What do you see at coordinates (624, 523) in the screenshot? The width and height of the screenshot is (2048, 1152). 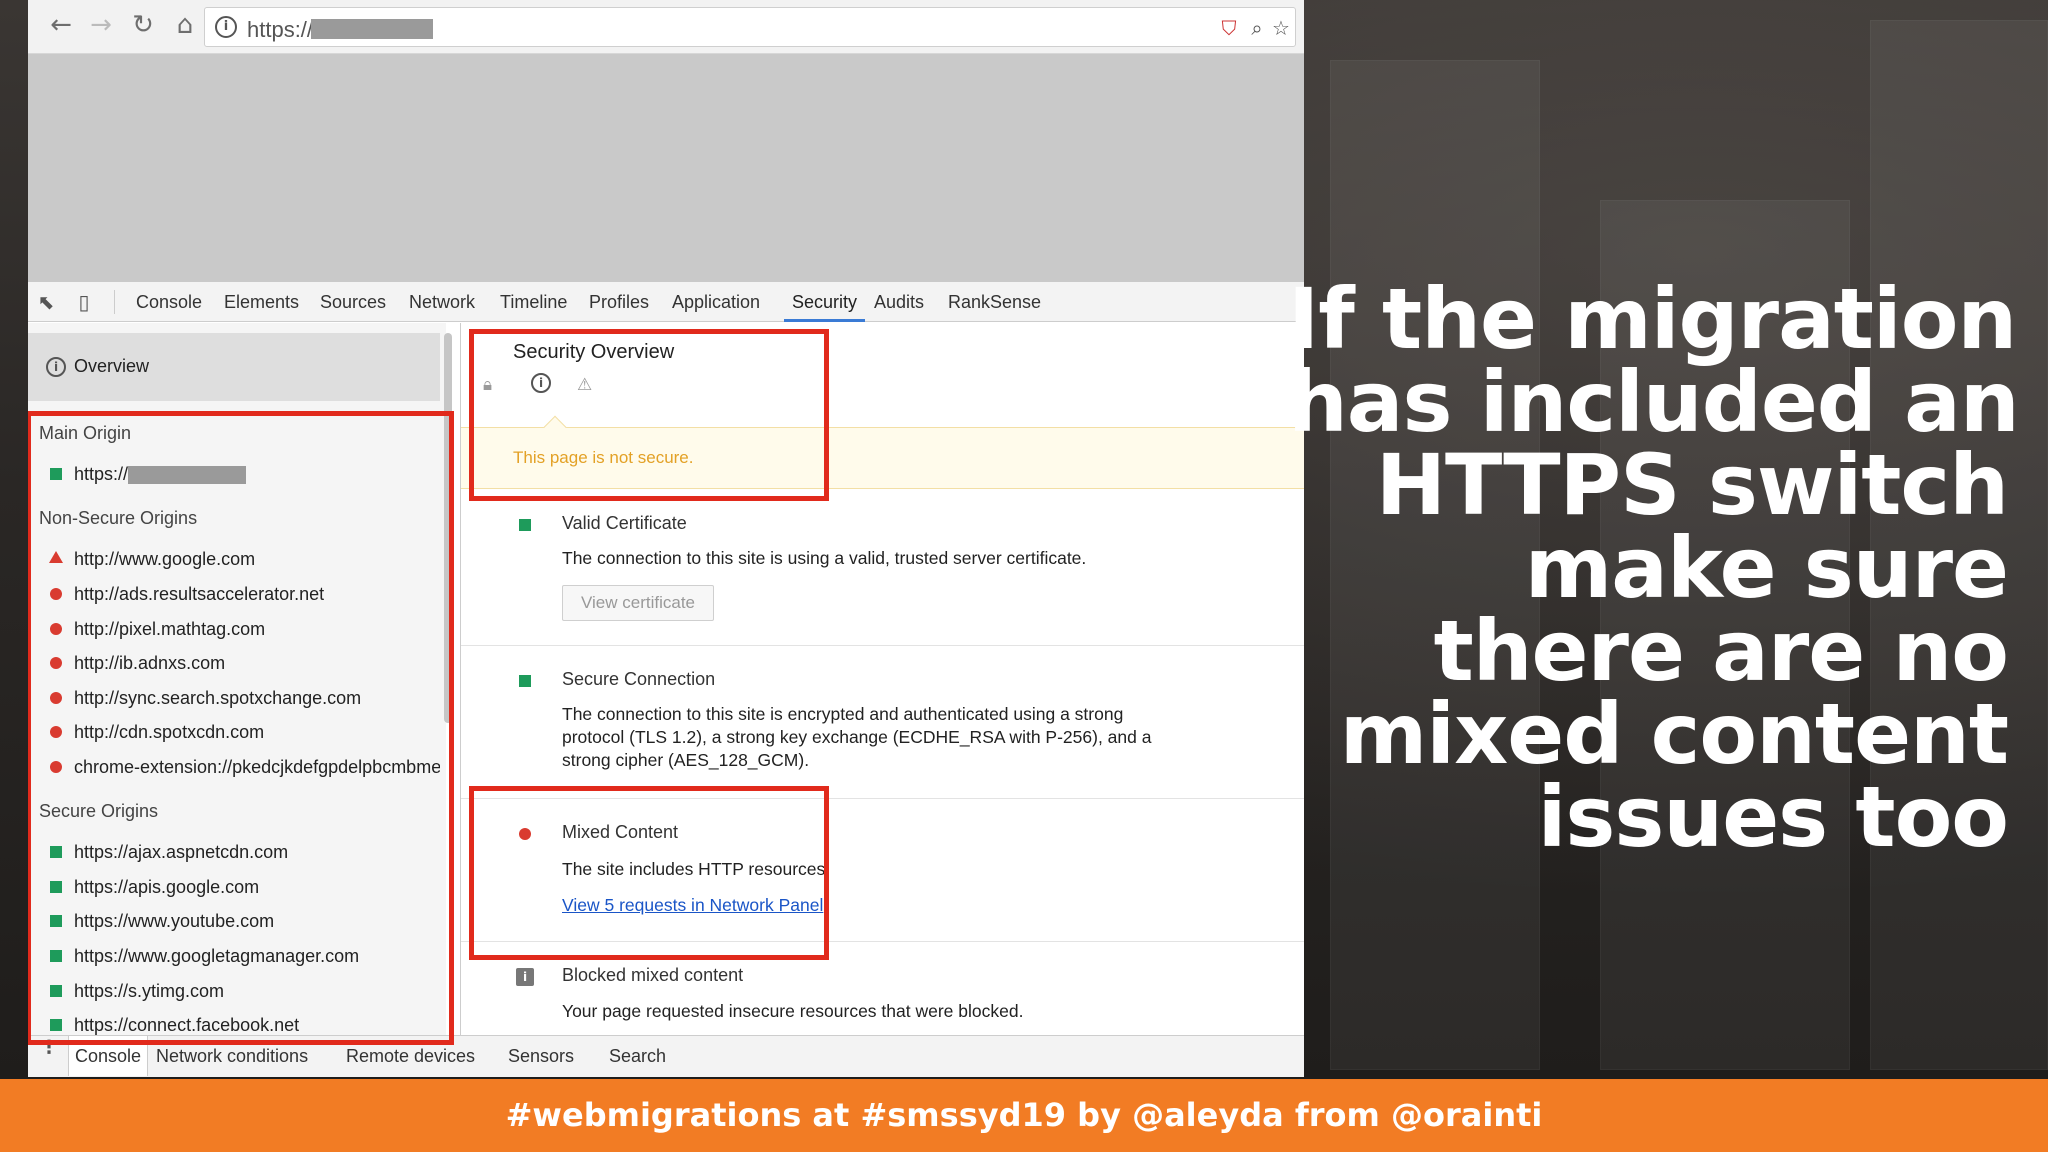 I see `valid-certificate-title: Valid Certificate` at bounding box center [624, 523].